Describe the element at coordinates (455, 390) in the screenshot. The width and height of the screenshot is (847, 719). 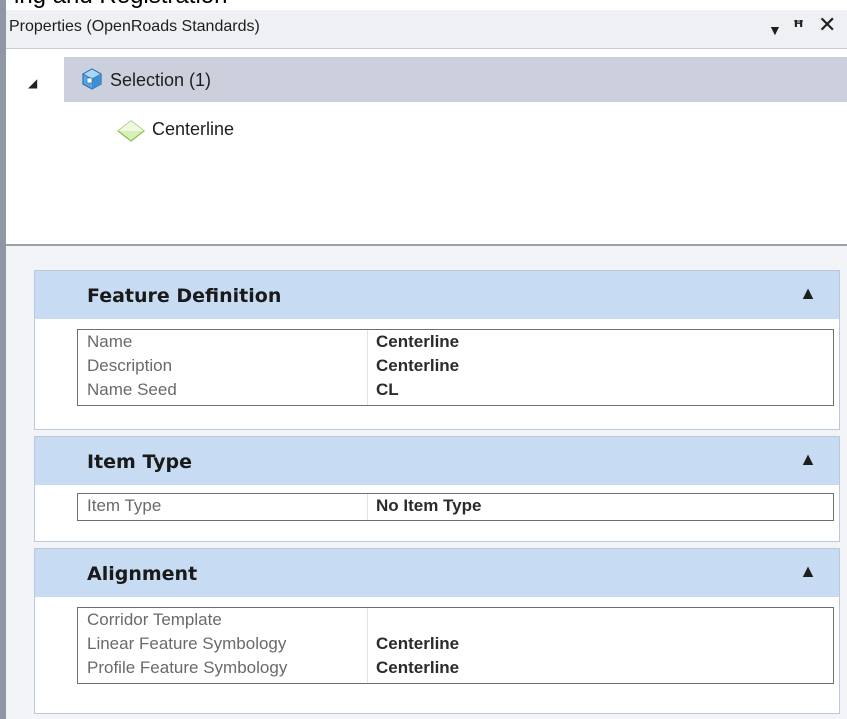
I see `property-row: Name Seed CL` at that location.